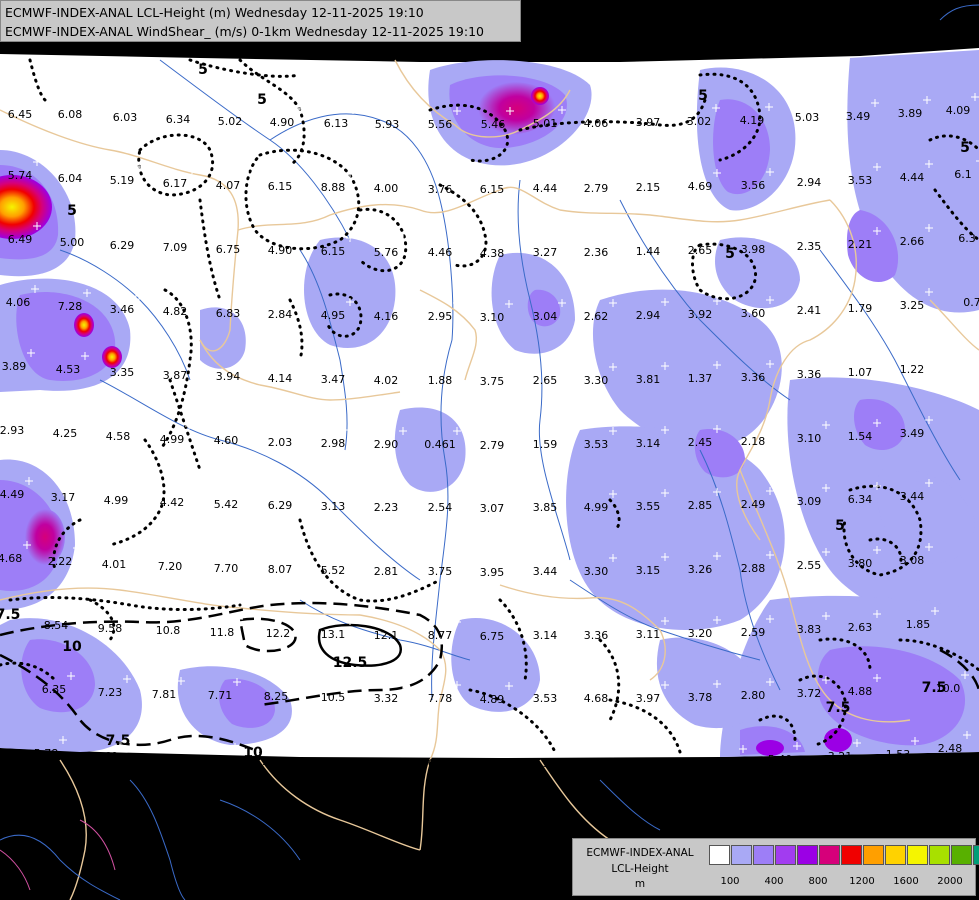  I want to click on shear-value-label: 3.47, so click(333, 379).